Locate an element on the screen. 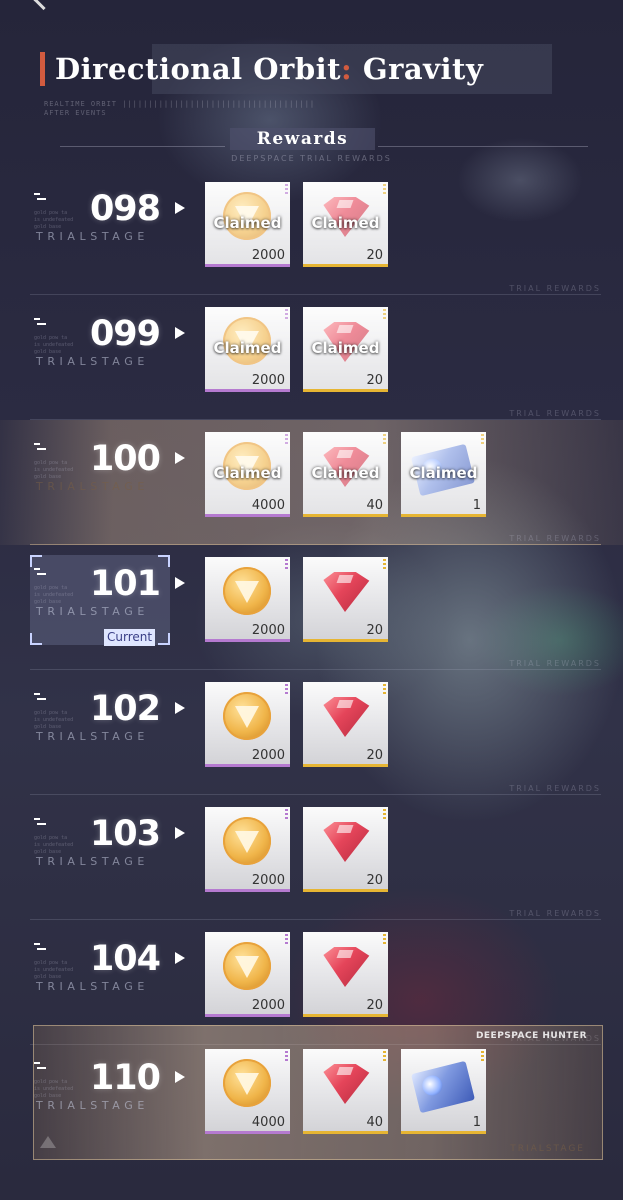 The width and height of the screenshot is (623, 1200). page-title: Directional Orbit: Gravity is located at coordinates (269, 69).